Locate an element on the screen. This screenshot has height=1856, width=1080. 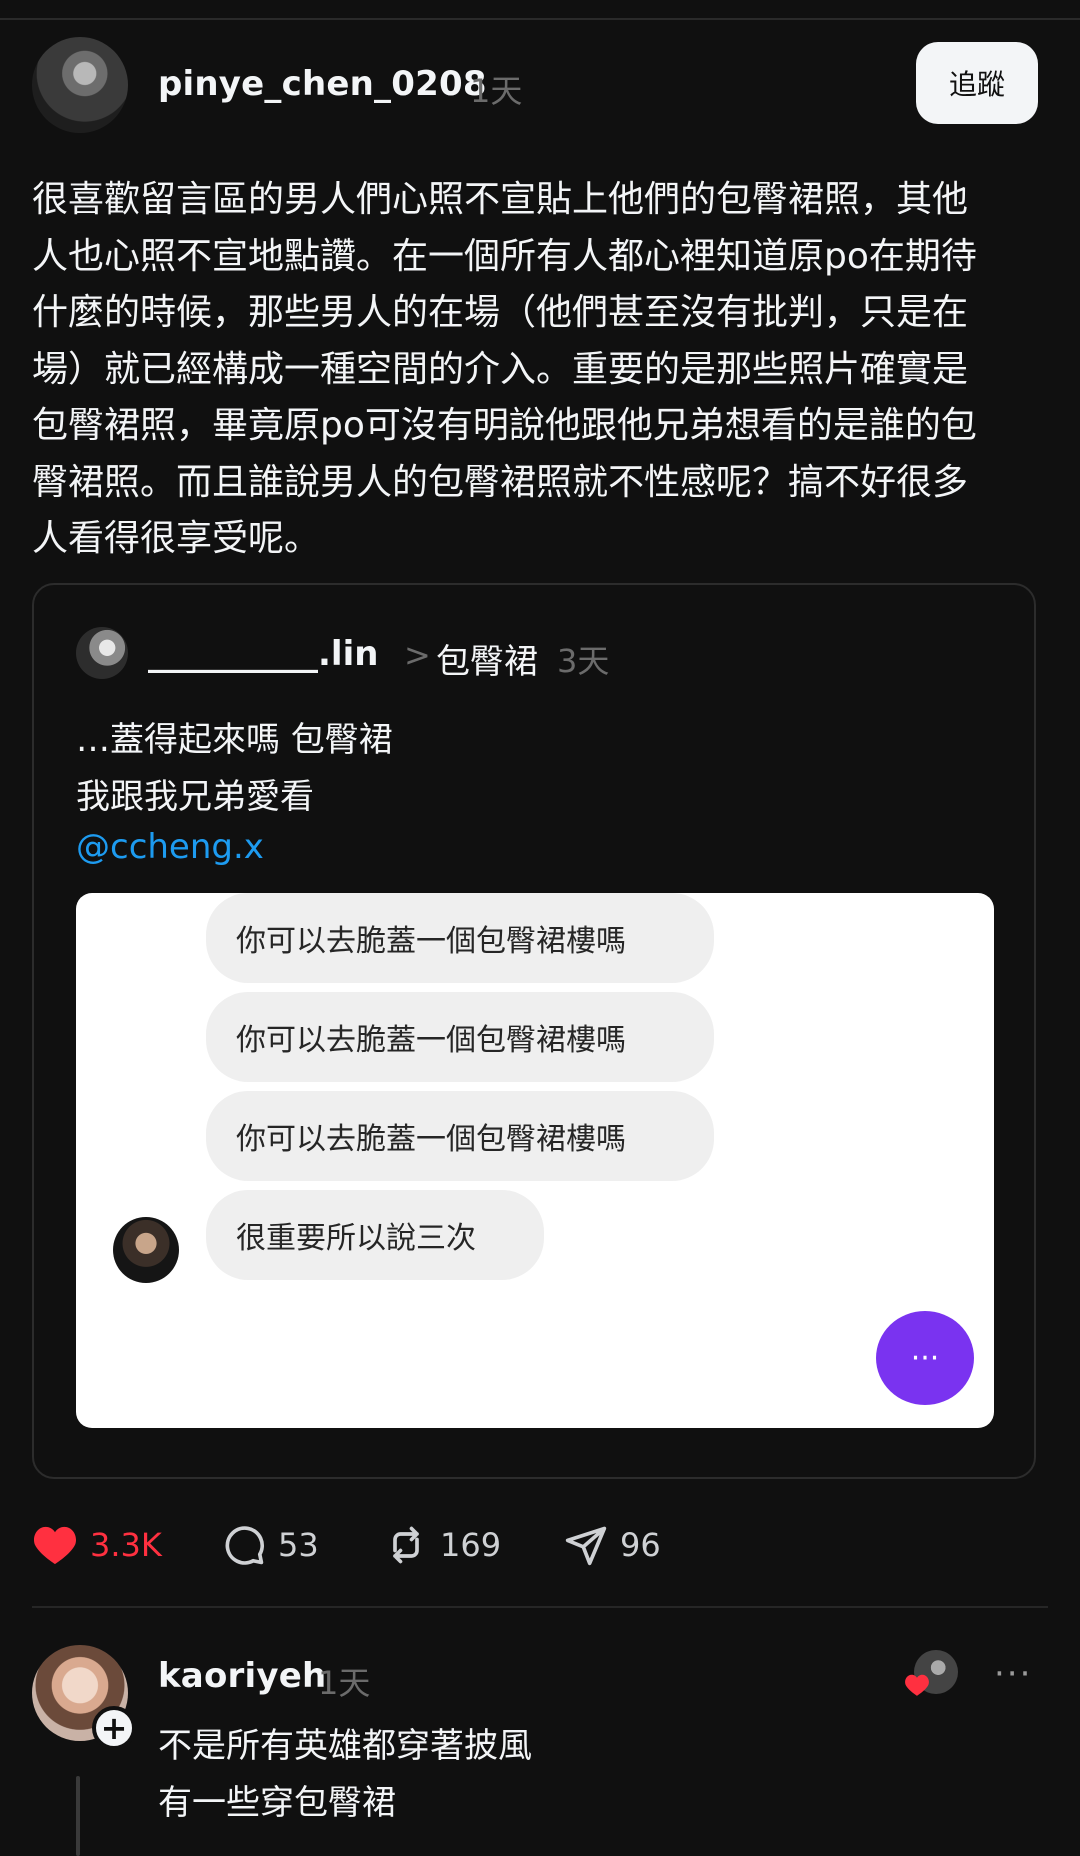
comment-button: 53 is located at coordinates (270, 1545).